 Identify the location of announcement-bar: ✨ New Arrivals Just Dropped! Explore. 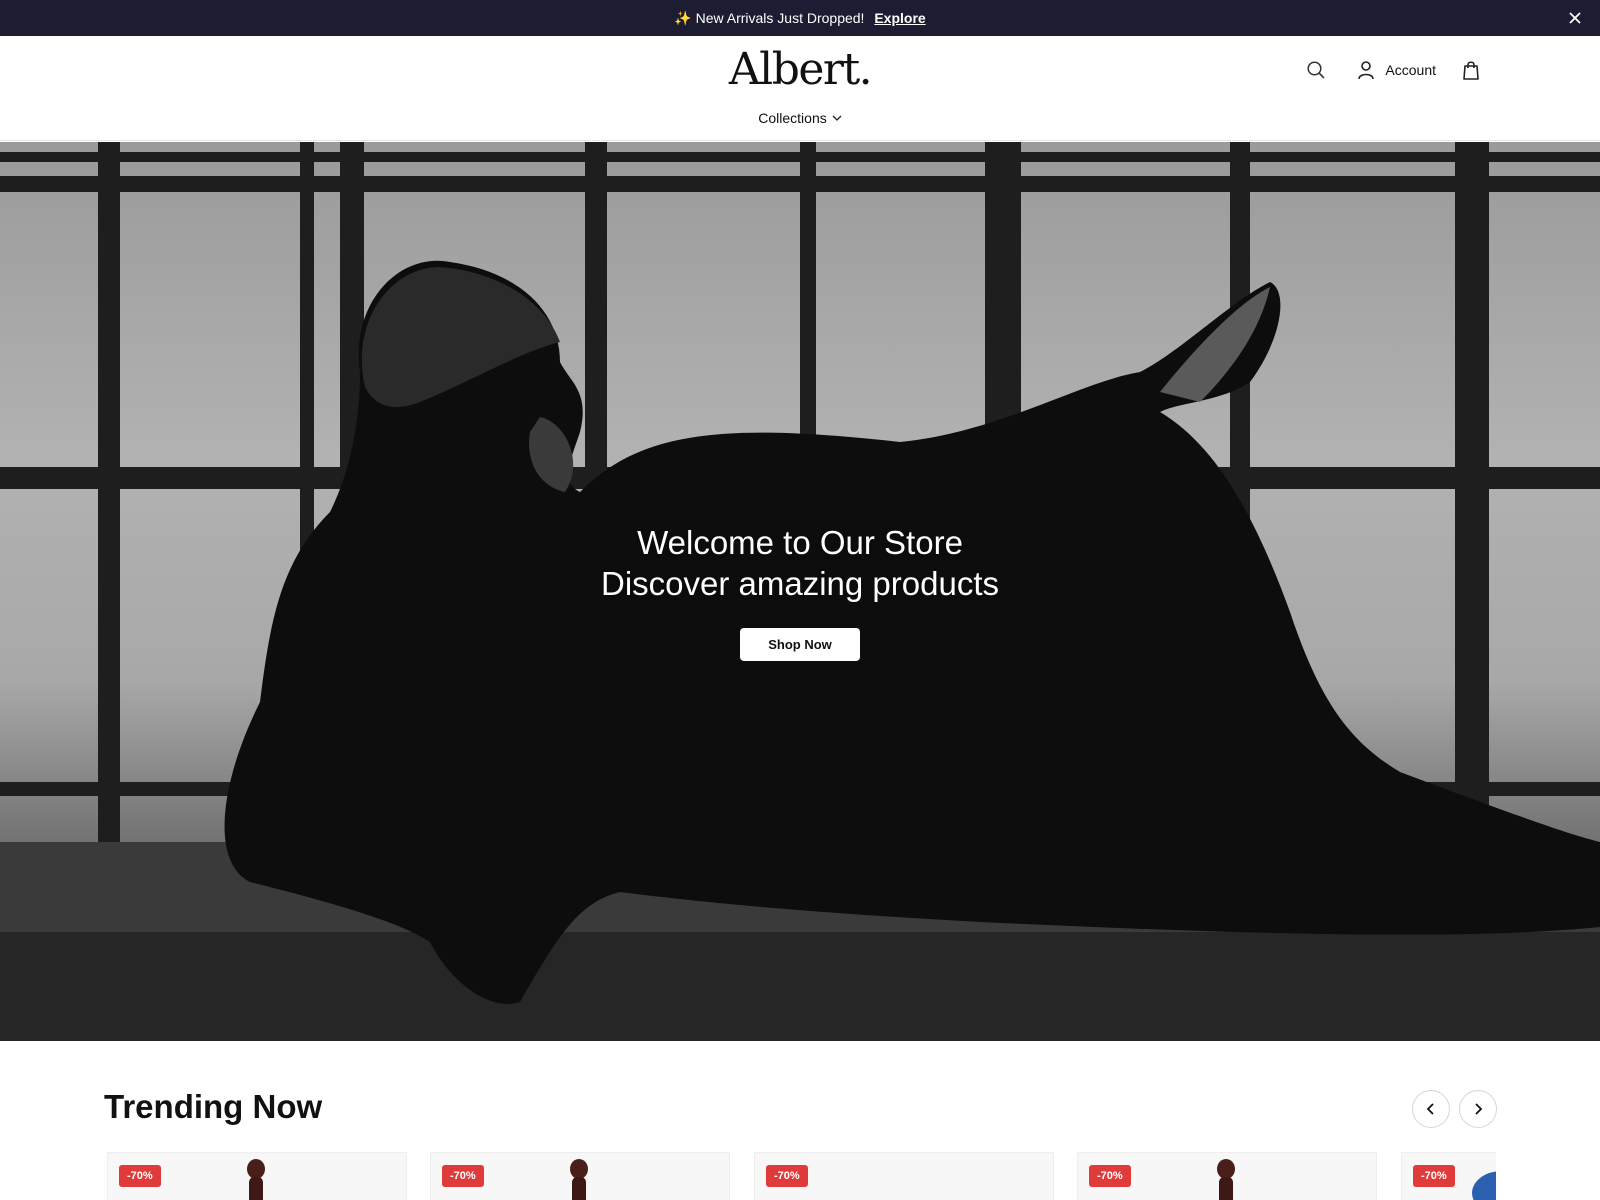
(800, 18).